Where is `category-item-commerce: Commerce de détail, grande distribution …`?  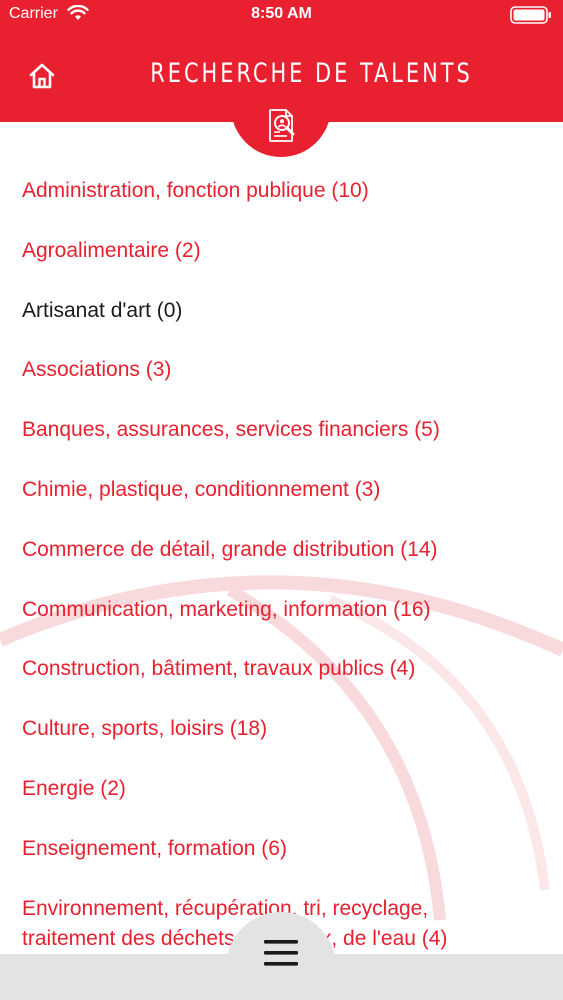
category-item-commerce: Commerce de détail, grande distribution … is located at coordinates (287, 565).